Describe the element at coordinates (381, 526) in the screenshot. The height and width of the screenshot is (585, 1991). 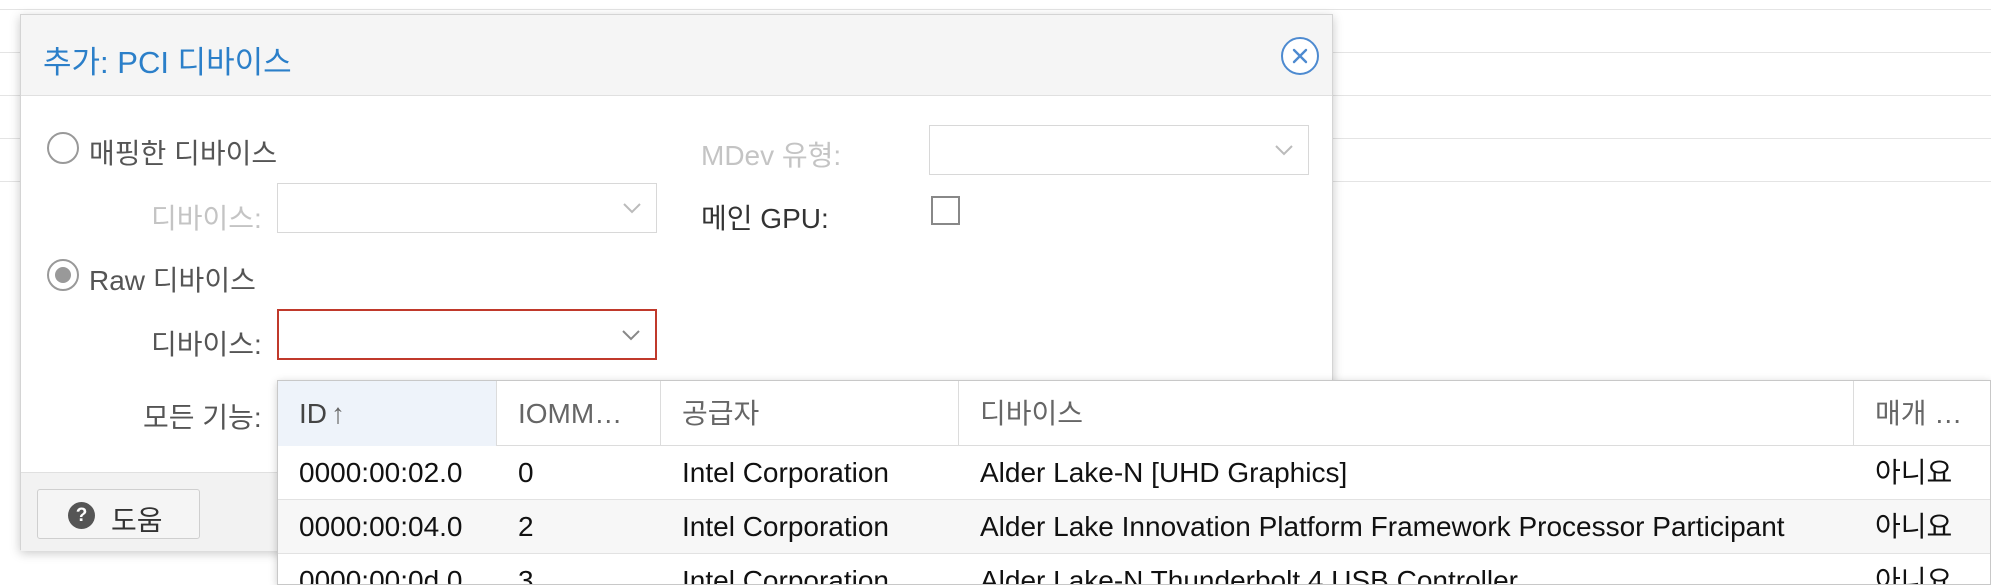
I see `cell-id: 0000:00:04.0` at that location.